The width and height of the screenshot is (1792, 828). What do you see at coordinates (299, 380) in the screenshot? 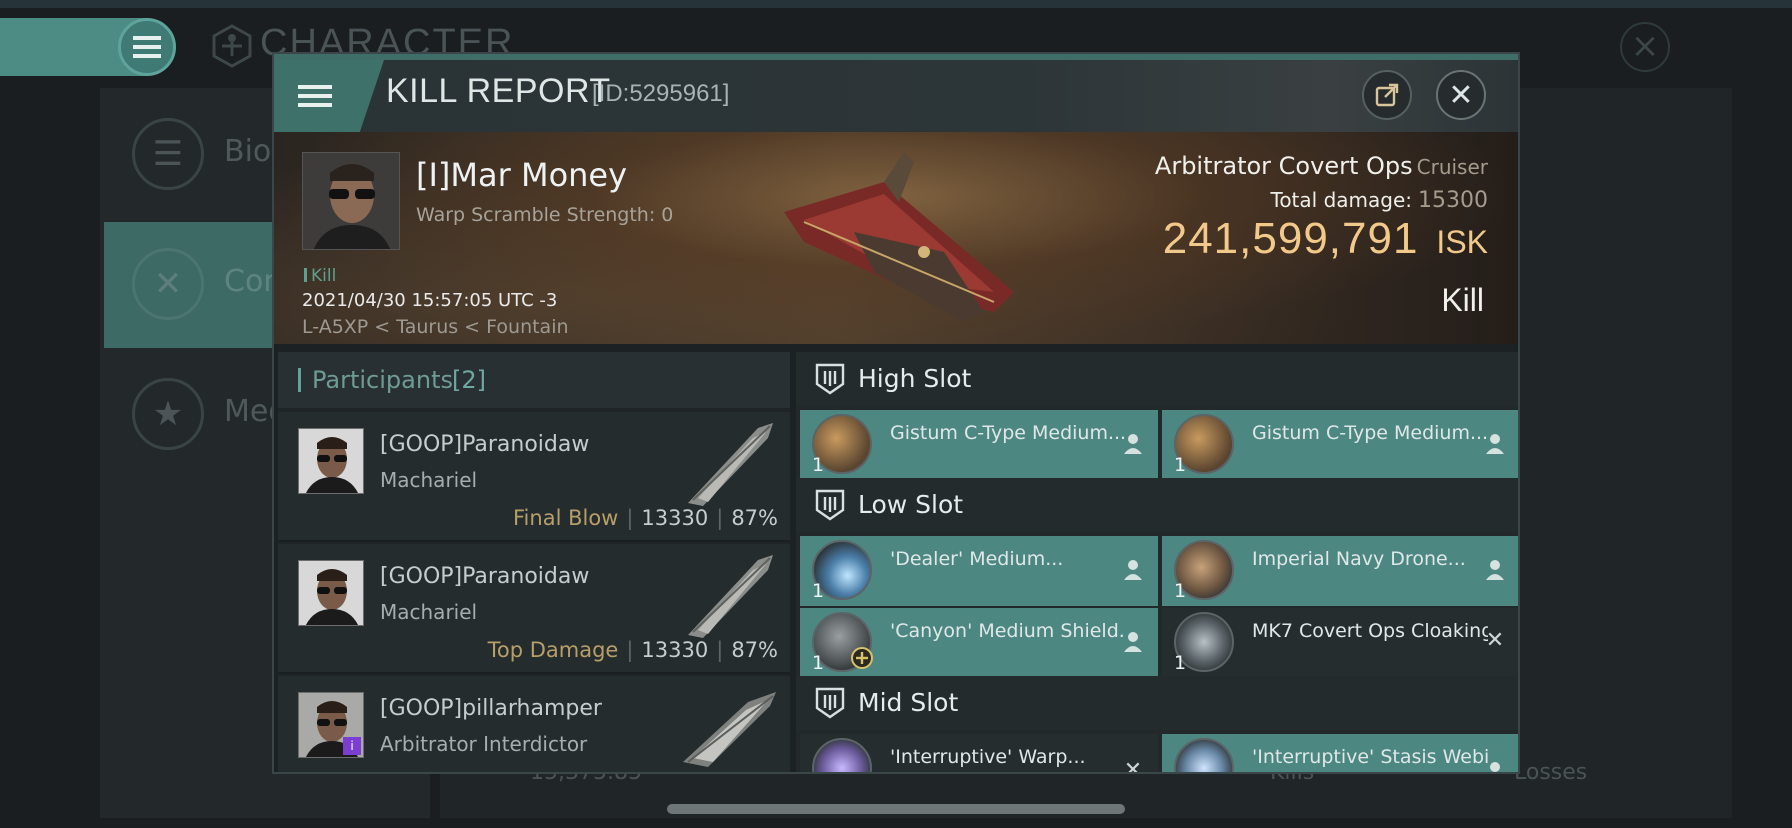
I see `header-accent-bar` at bounding box center [299, 380].